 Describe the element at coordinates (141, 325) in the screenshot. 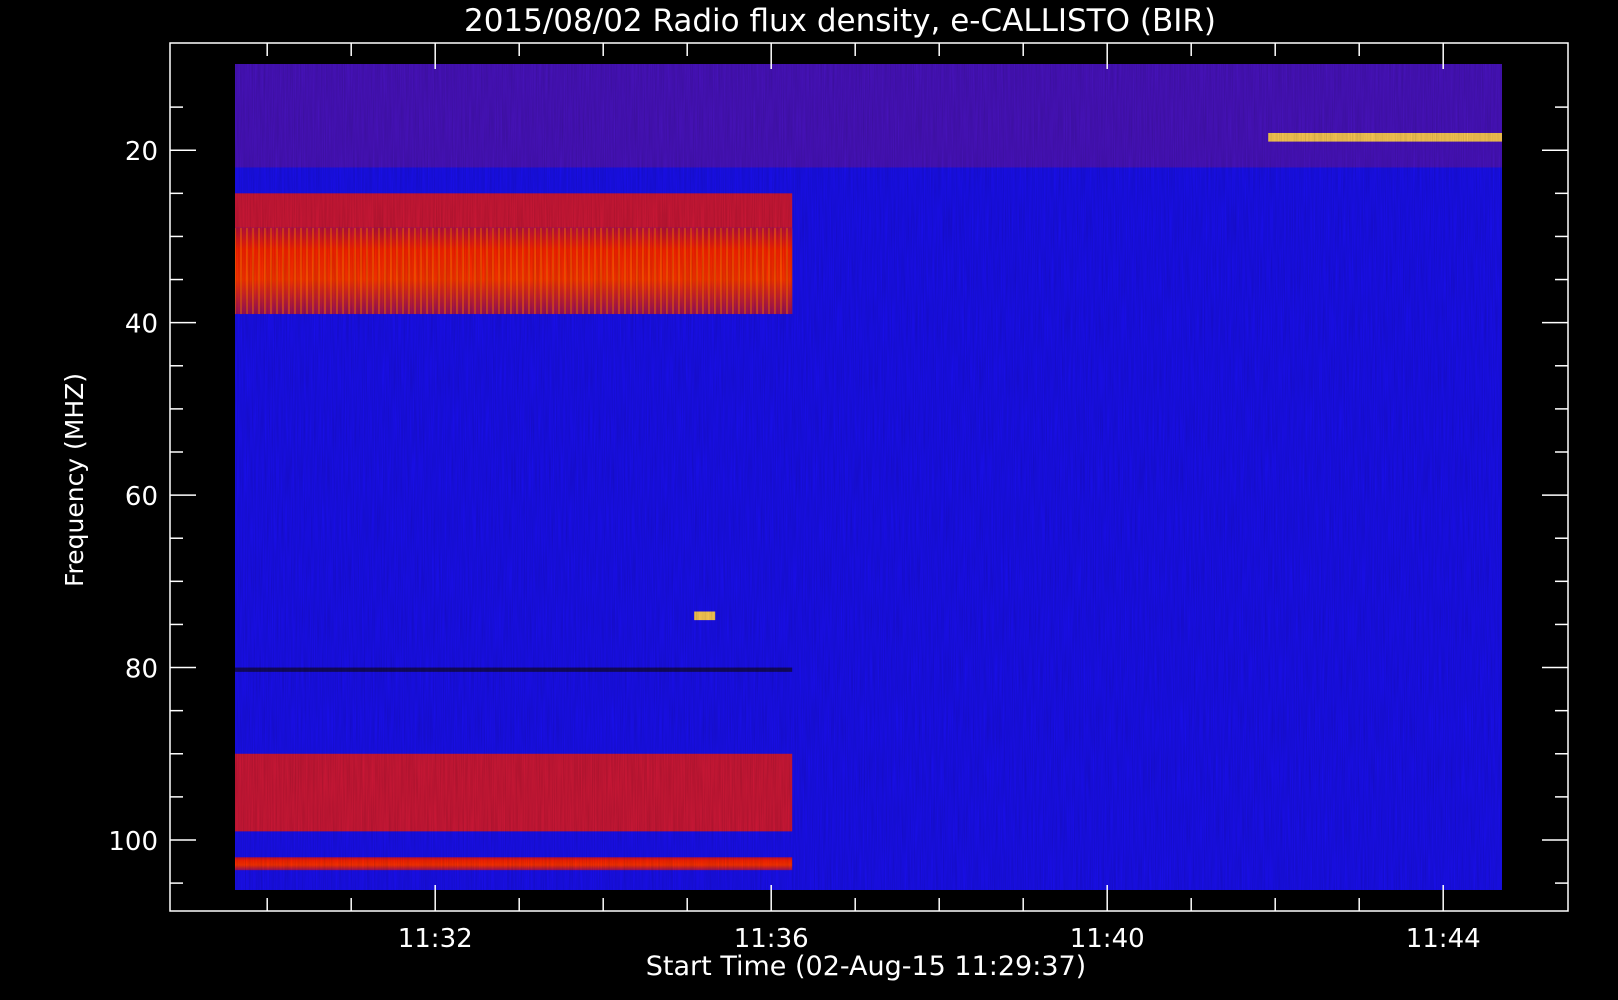

I see `y-tick-label: 40` at that location.